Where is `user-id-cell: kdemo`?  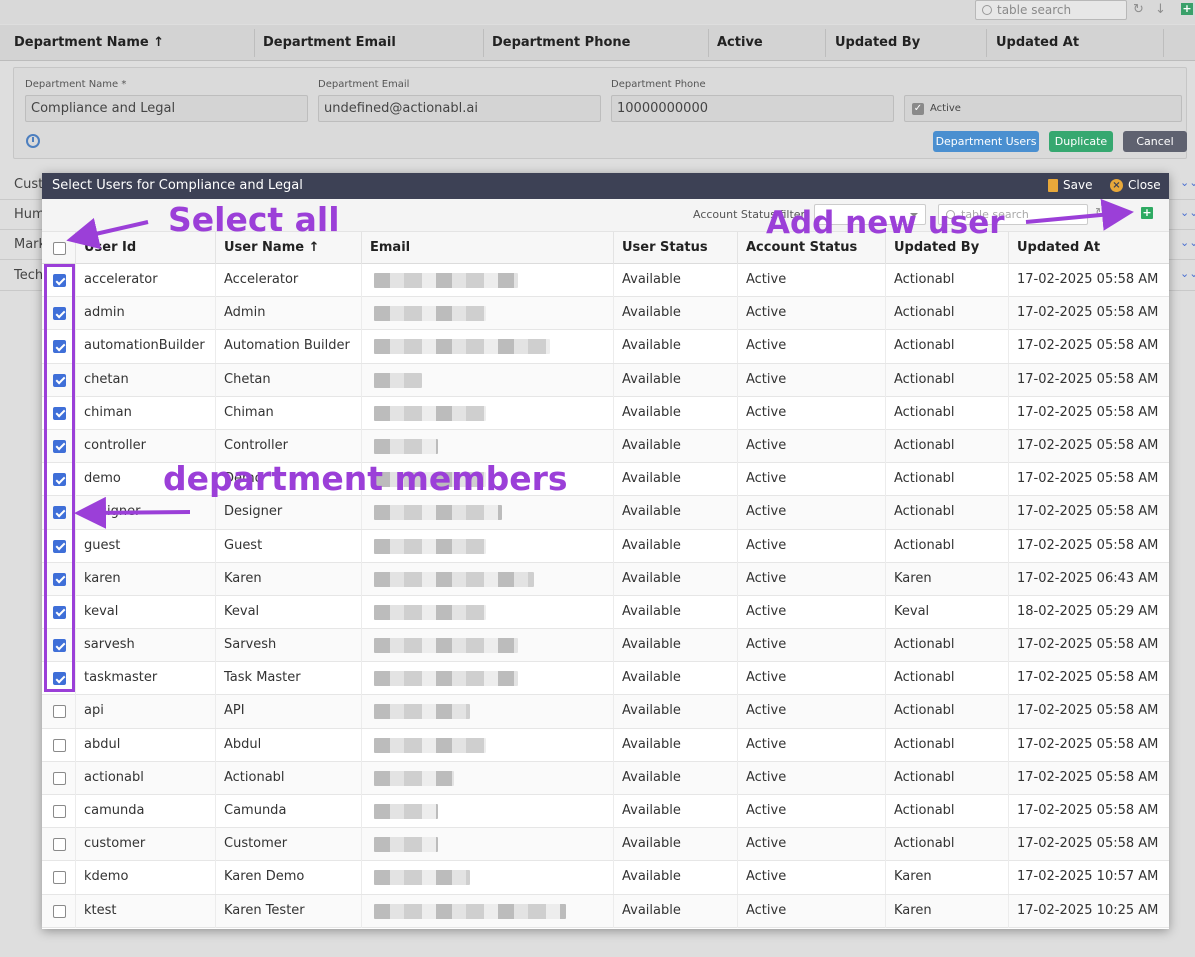 user-id-cell: kdemo is located at coordinates (146, 878).